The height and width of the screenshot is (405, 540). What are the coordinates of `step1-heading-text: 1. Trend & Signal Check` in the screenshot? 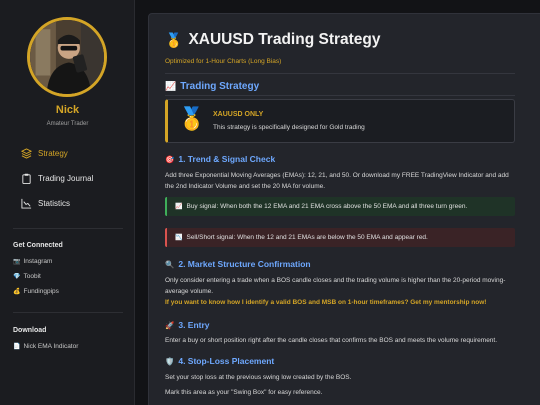 It's located at (227, 159).